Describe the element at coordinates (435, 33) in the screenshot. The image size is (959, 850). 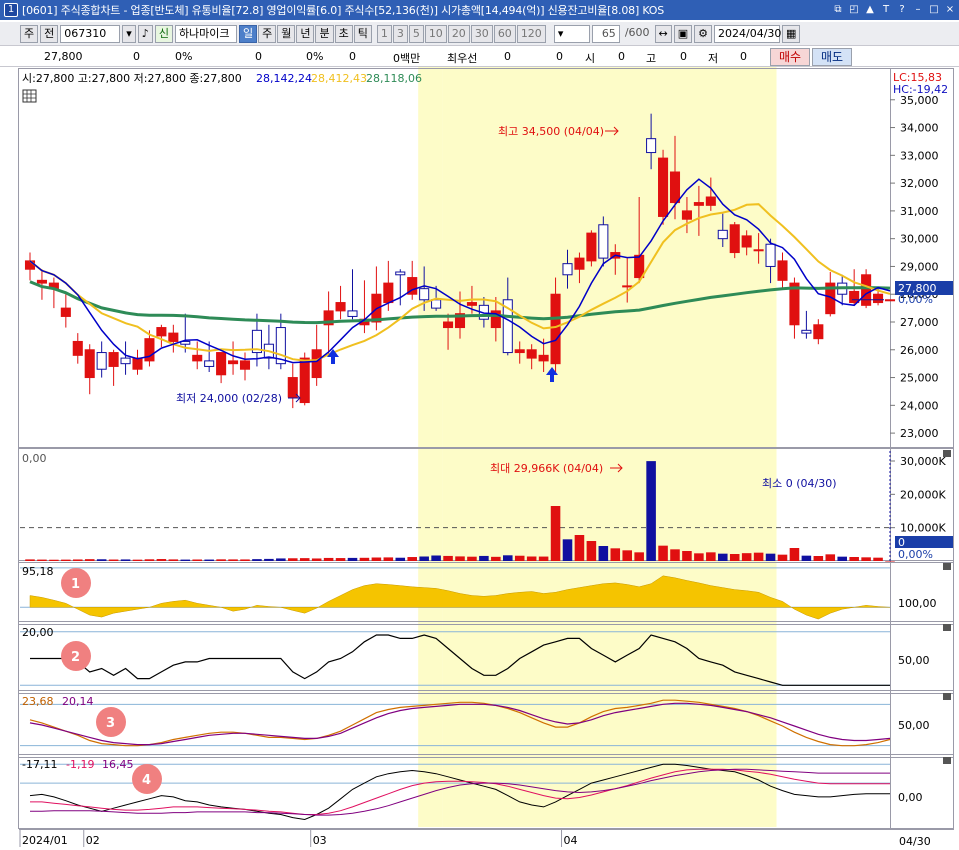
I see `interval-tab-10: 10` at that location.